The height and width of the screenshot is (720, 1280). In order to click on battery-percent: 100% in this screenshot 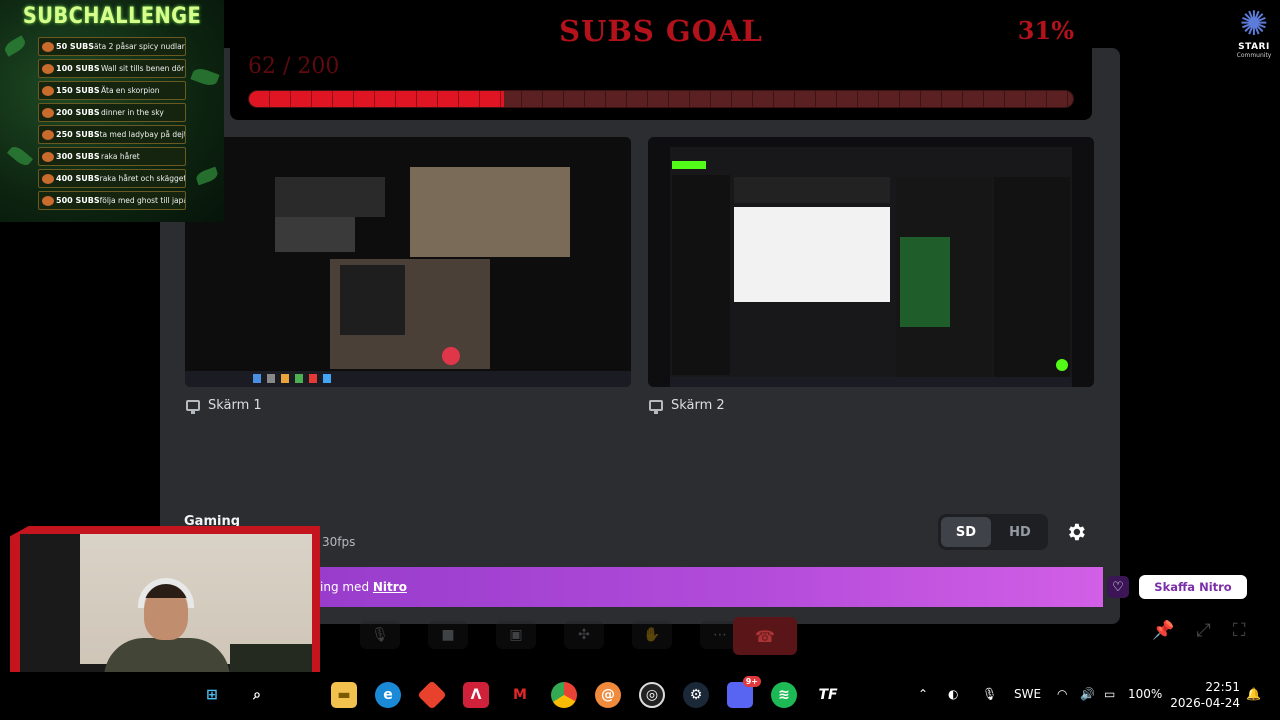, I will do `click(1145, 694)`.